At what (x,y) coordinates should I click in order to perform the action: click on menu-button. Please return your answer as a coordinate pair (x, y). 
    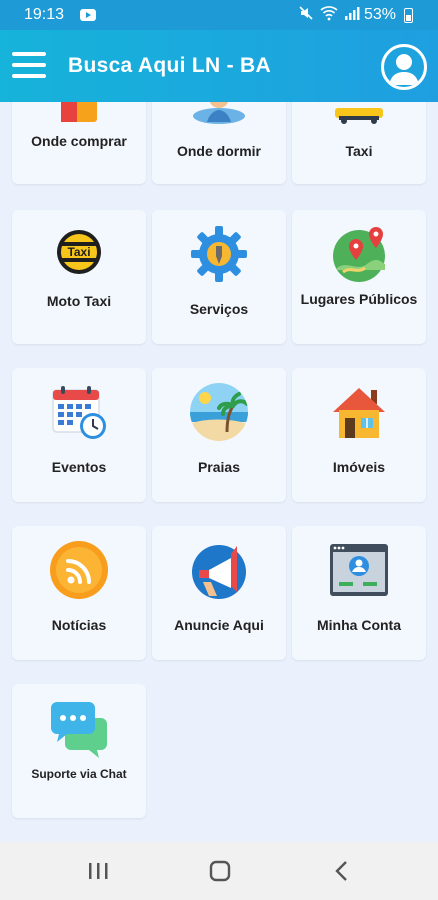
    Looking at the image, I should click on (29, 66).